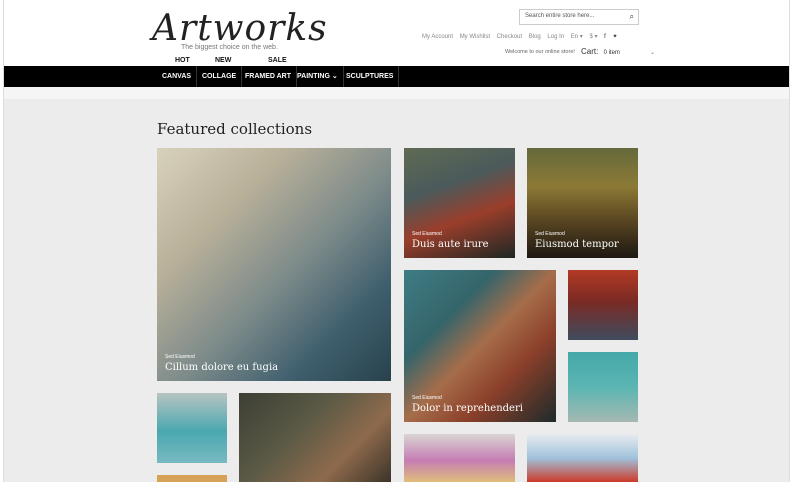 The image size is (791, 482). What do you see at coordinates (652, 53) in the screenshot?
I see `chevron-down-icon: ⌄` at bounding box center [652, 53].